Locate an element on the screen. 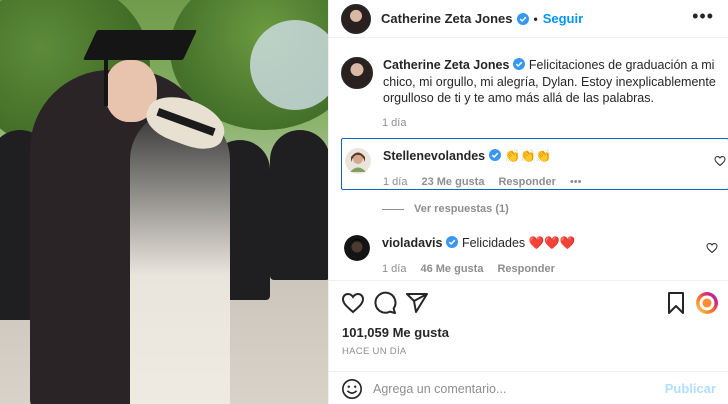  post-header: Catherine Zeta Jones • Seguir ••• is located at coordinates (528, 19).